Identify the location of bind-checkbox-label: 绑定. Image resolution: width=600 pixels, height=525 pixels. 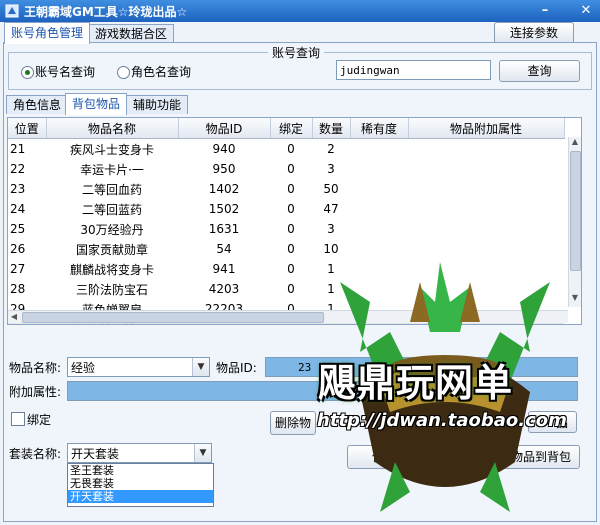
(39, 420).